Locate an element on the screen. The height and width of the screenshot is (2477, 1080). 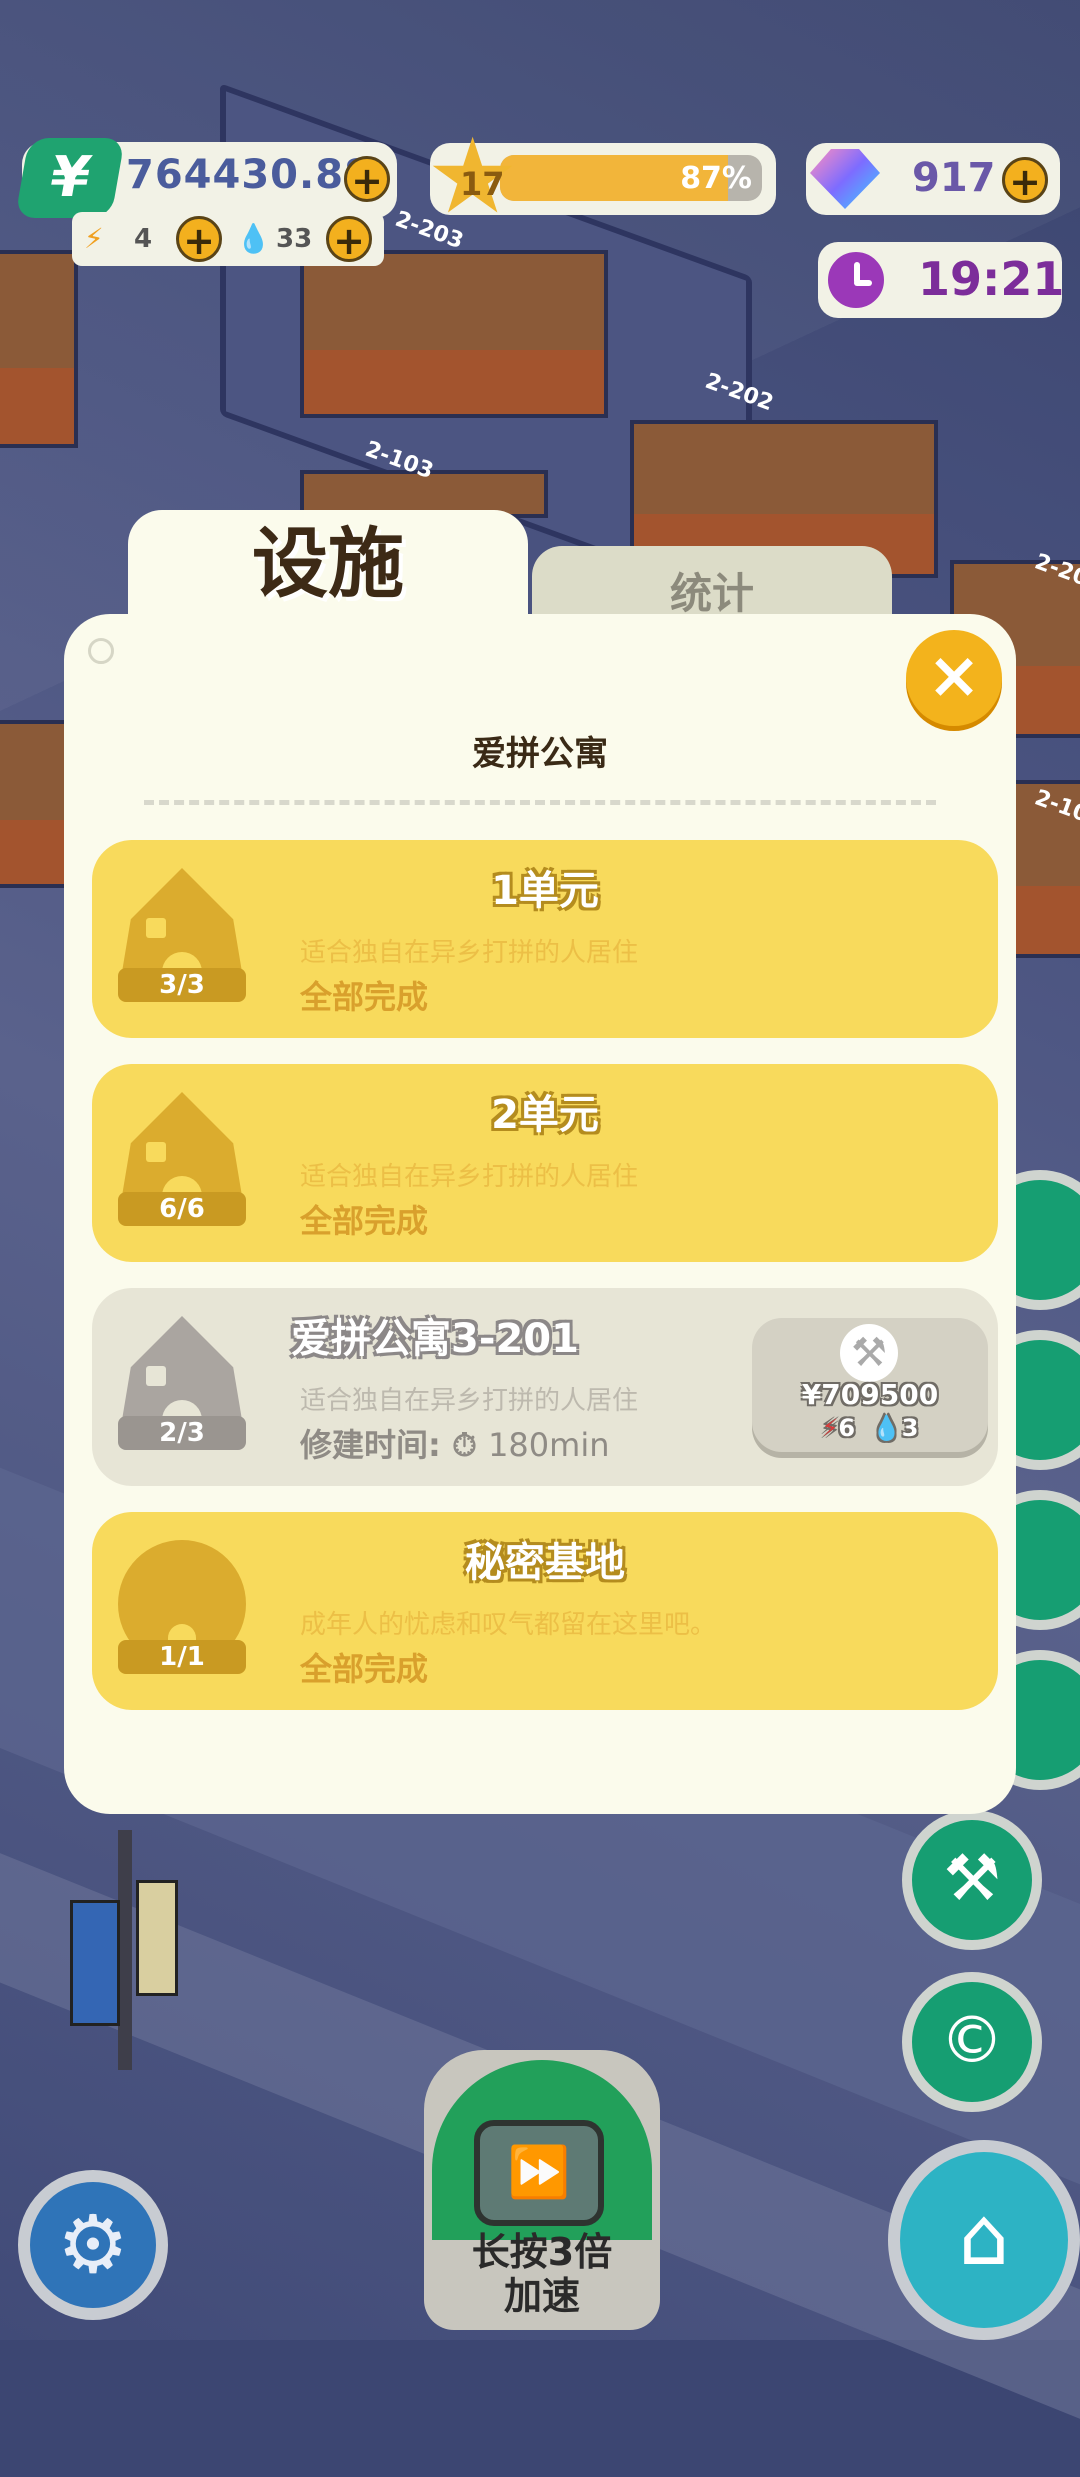
house-icon: 3/3 is located at coordinates (182, 935).